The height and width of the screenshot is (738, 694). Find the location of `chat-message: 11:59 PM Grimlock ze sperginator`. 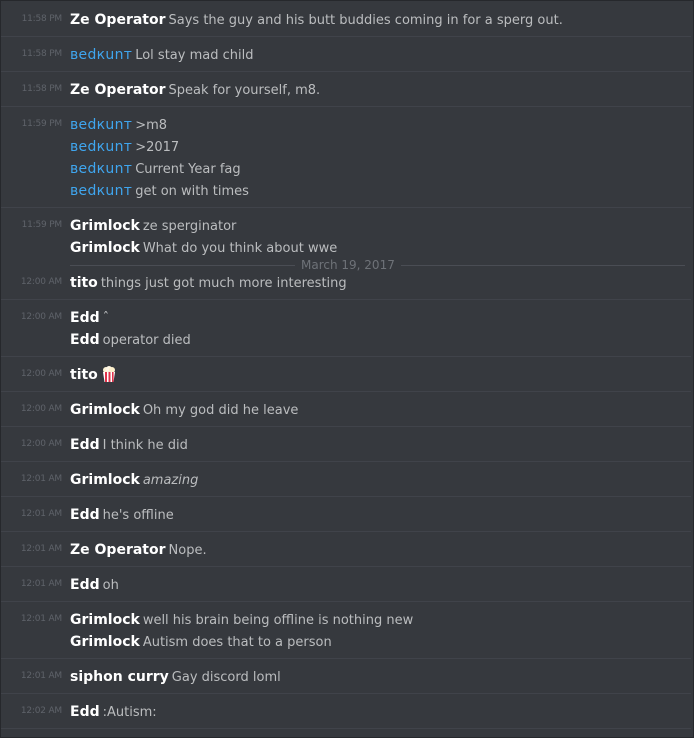

chat-message: 11:59 PM Grimlock ze sperginator is located at coordinates (346, 225).